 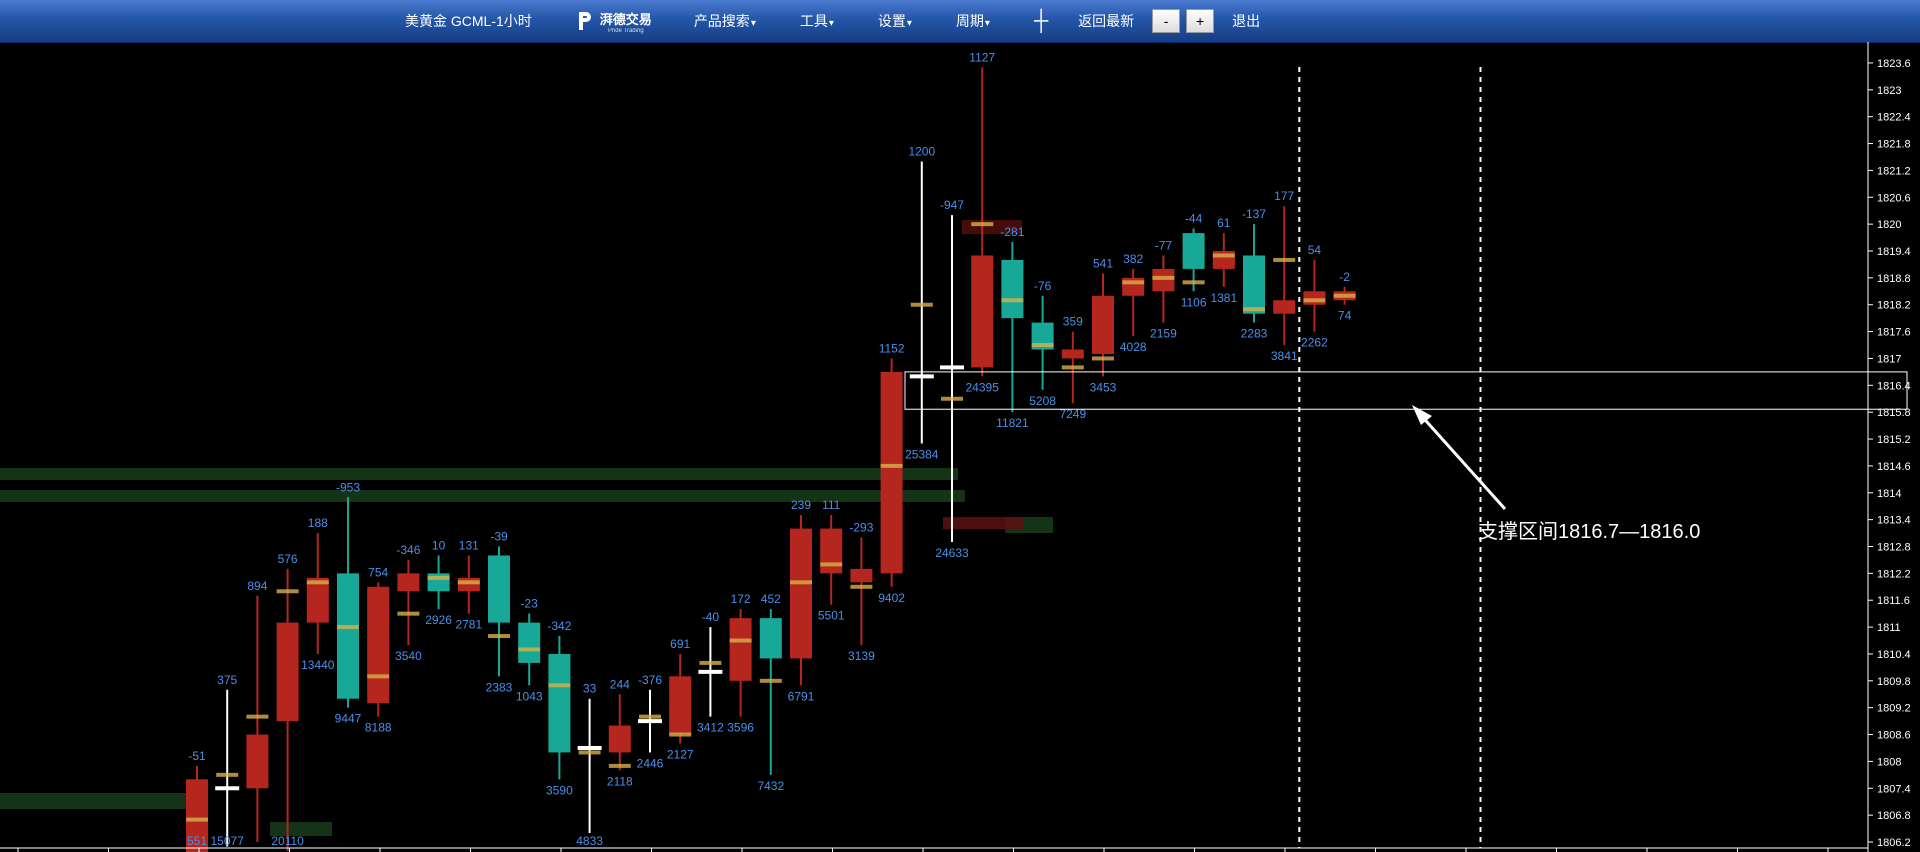 What do you see at coordinates (559, 626) in the screenshot?
I see `candle-delta-label: -342` at bounding box center [559, 626].